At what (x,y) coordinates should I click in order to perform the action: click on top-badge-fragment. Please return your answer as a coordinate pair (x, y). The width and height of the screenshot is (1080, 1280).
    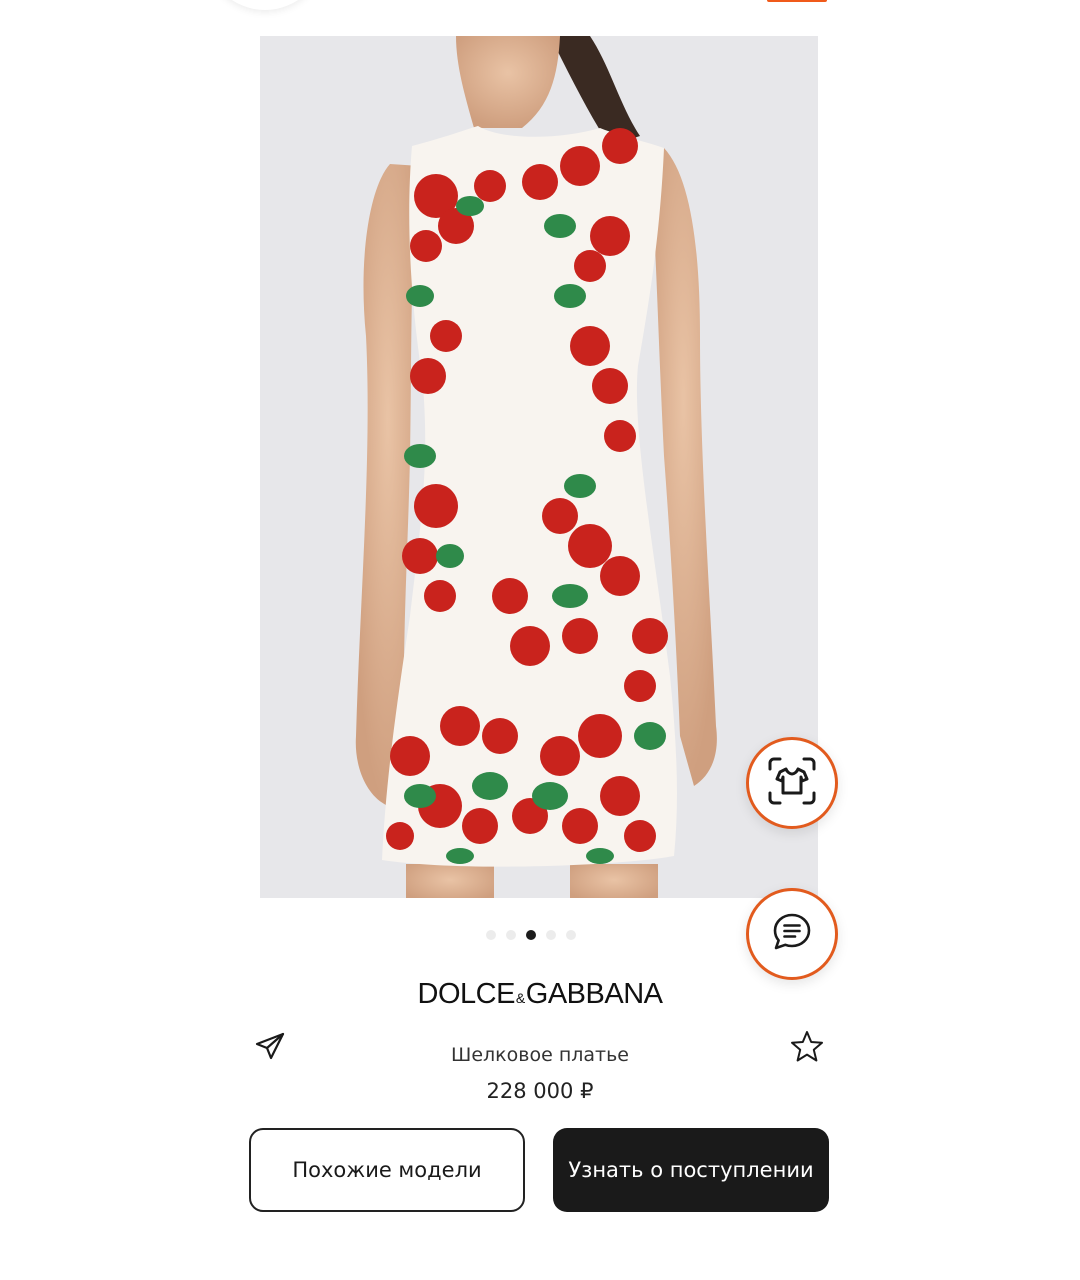
    Looking at the image, I should click on (797, 1).